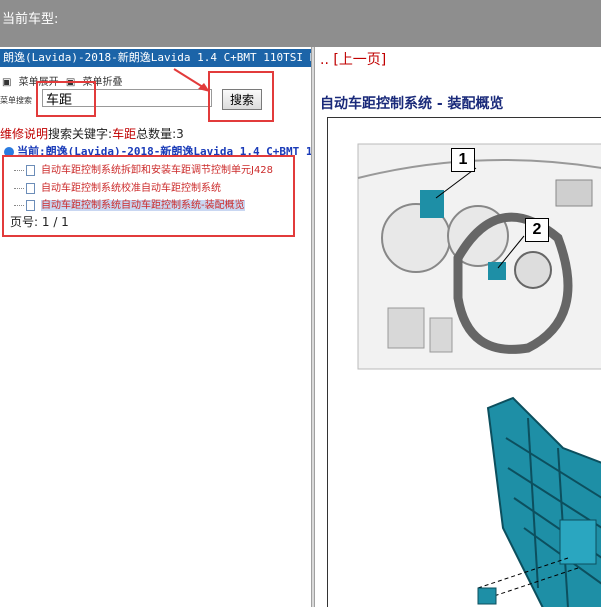 This screenshot has width=601, height=607. What do you see at coordinates (80, 134) in the screenshot?
I see `keyword-label: 搜索关键字:` at bounding box center [80, 134].